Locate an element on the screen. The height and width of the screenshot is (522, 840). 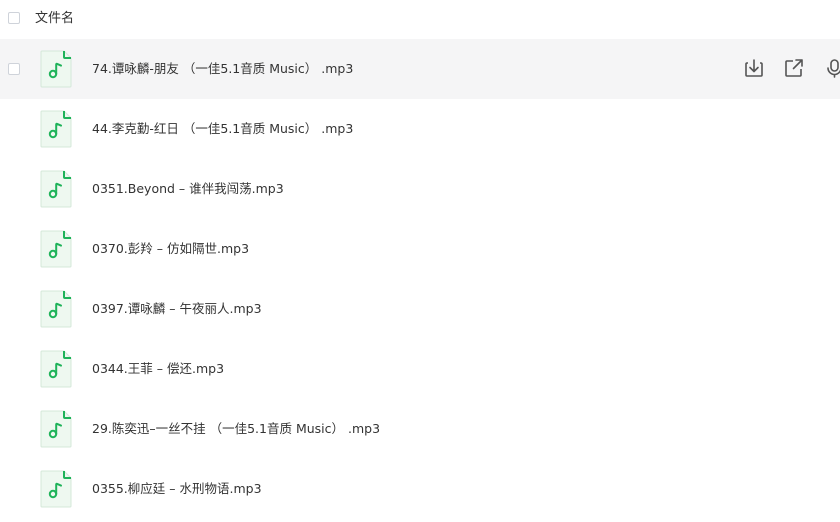
file-name: 44.李克勤-红日 （一佳5.1音质 Music） .mp3 is located at coordinates (222, 129).